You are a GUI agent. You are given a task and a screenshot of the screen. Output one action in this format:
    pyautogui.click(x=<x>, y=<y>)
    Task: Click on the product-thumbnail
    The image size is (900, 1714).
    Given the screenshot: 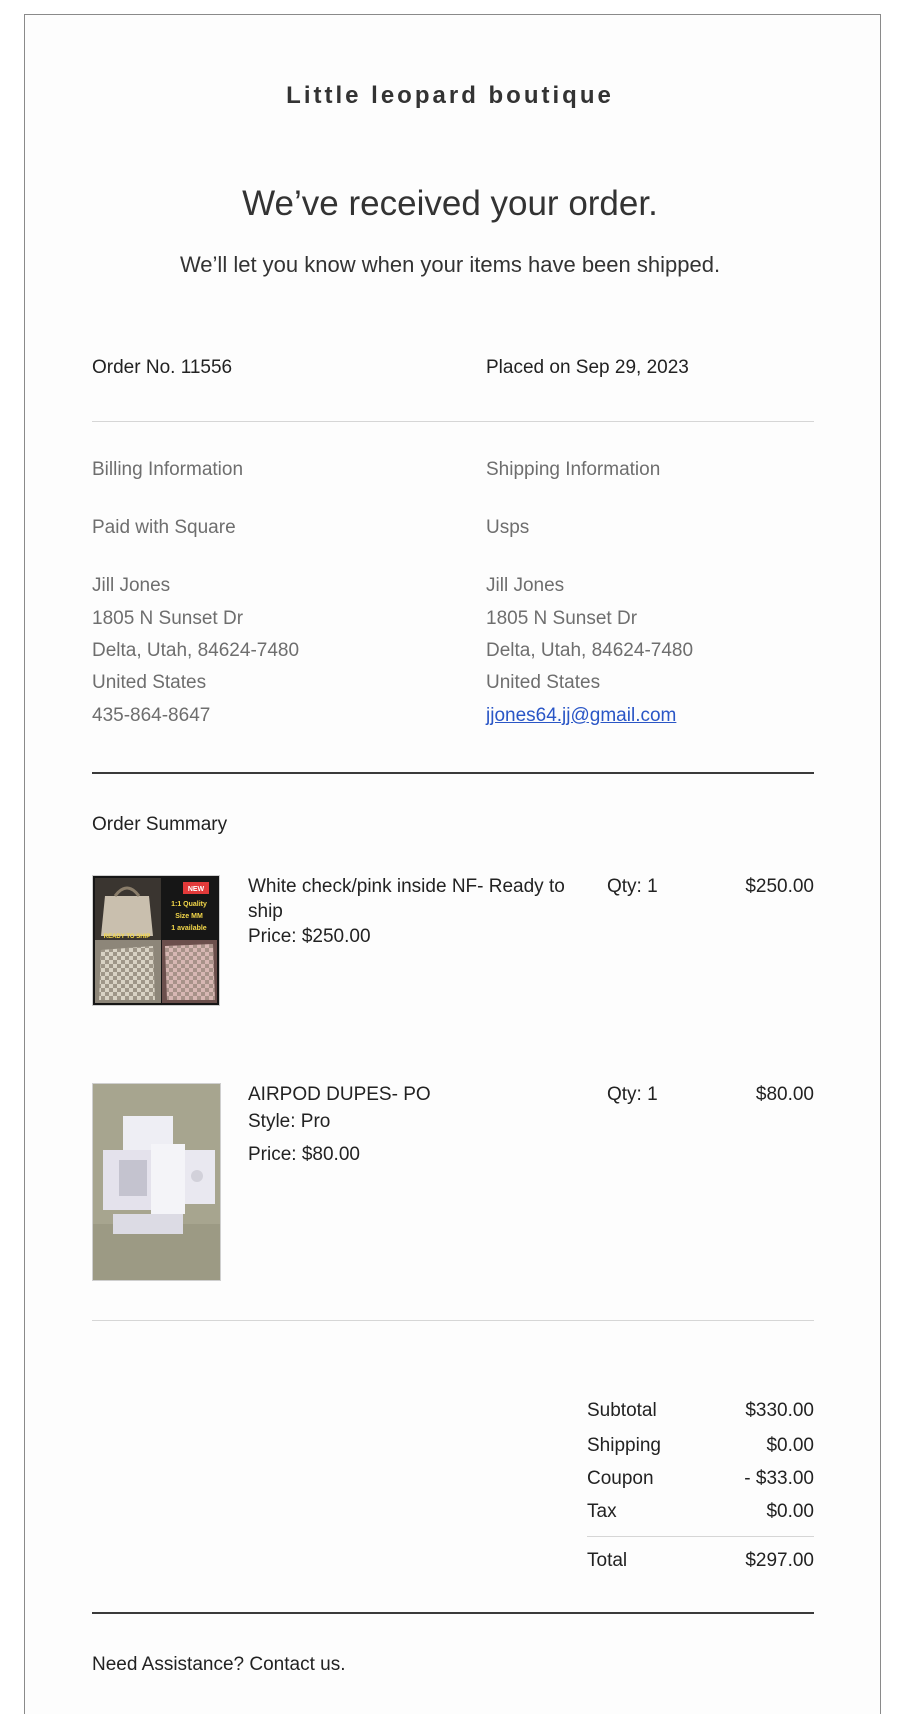 What is the action you would take?
    pyautogui.click(x=156, y=1182)
    